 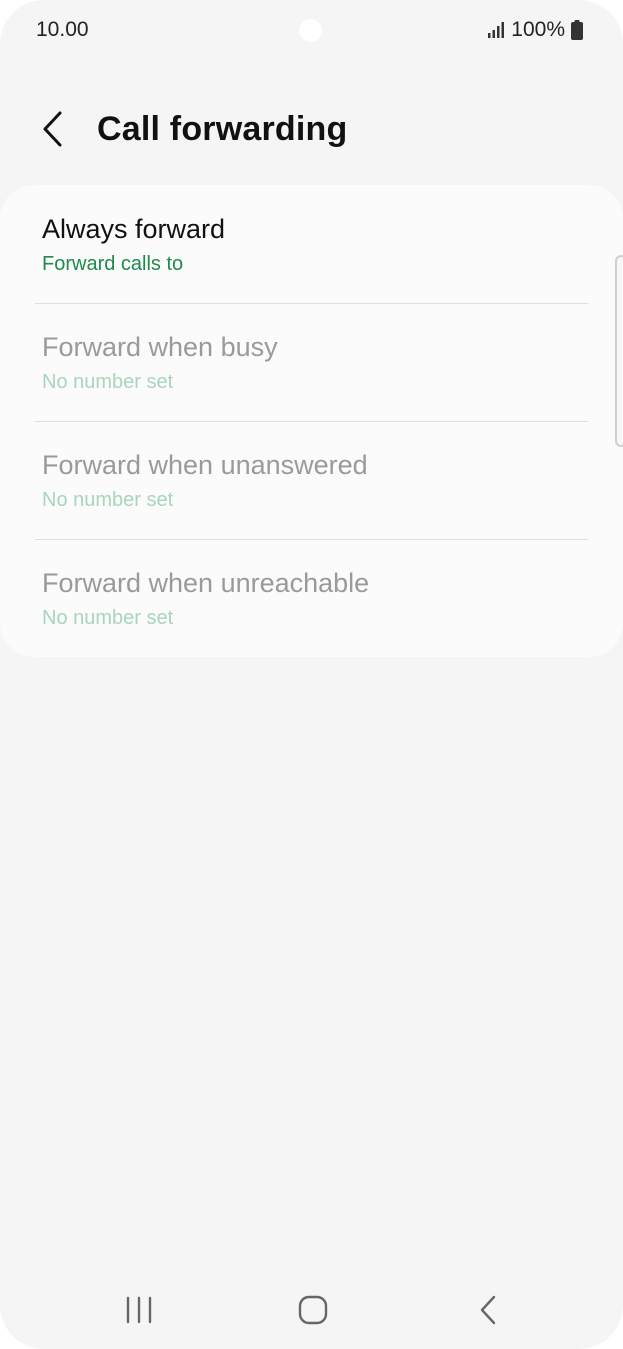 I want to click on list-item-always-forward: Always forward Forward calls to, so click(x=311, y=244).